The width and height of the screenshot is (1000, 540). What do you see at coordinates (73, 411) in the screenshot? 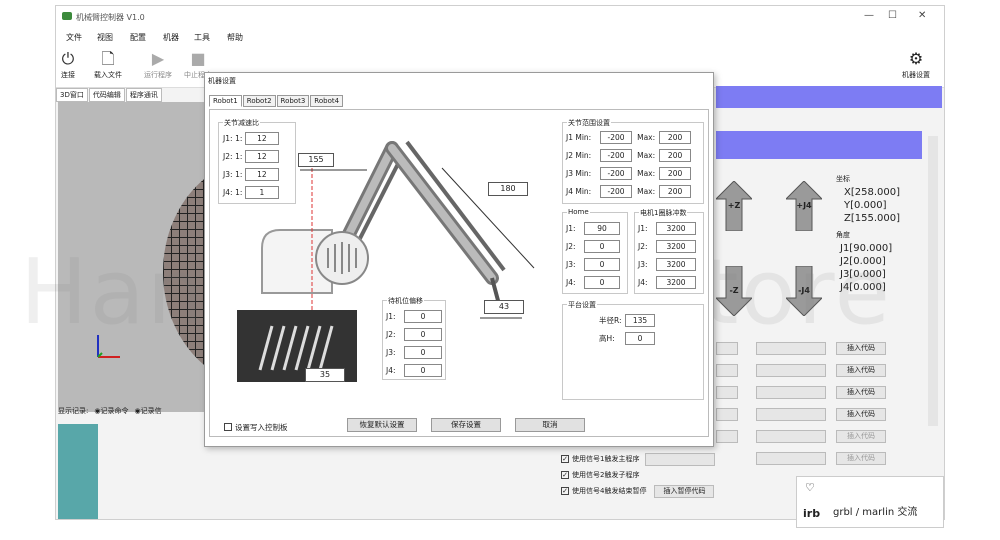
I see `log-label: 显示记录:` at bounding box center [73, 411].